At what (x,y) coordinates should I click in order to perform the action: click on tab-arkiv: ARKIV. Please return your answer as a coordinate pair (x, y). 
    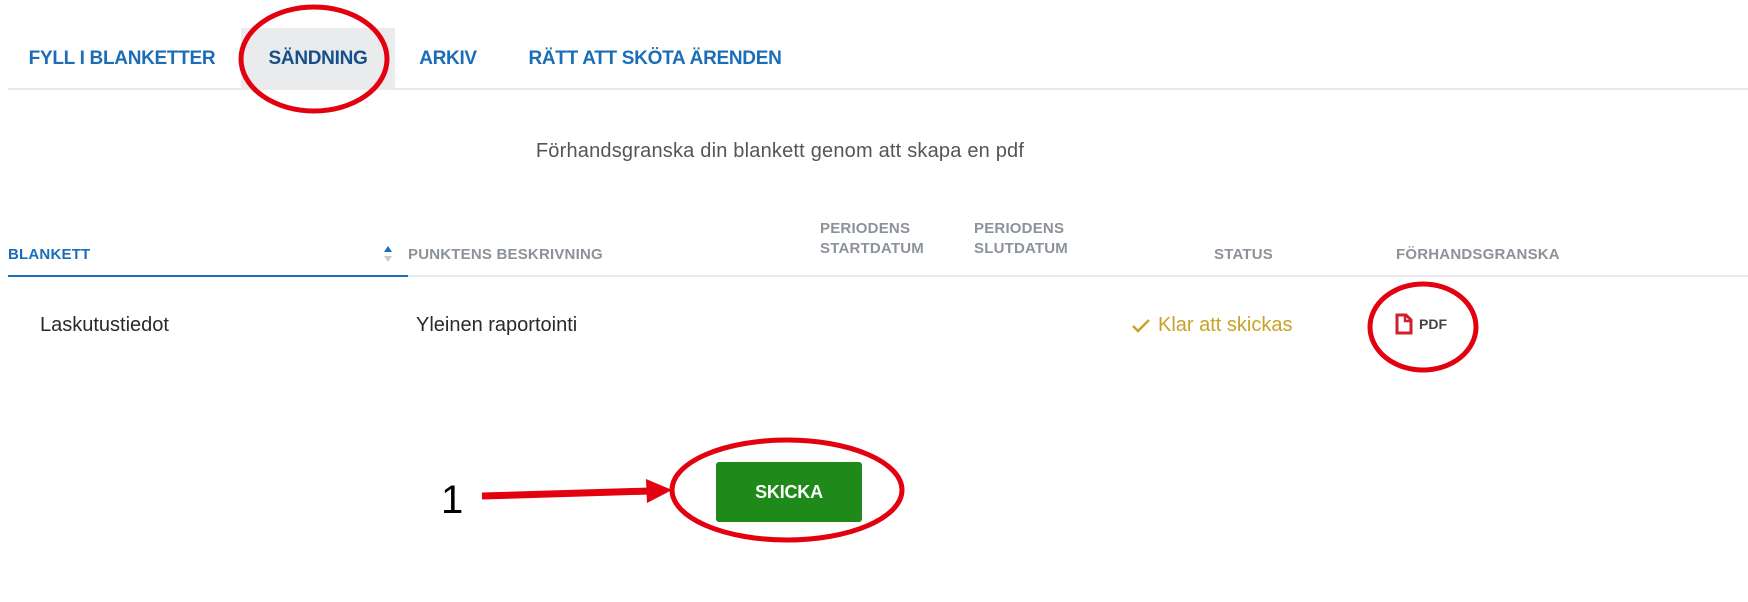
    Looking at the image, I should click on (448, 59).